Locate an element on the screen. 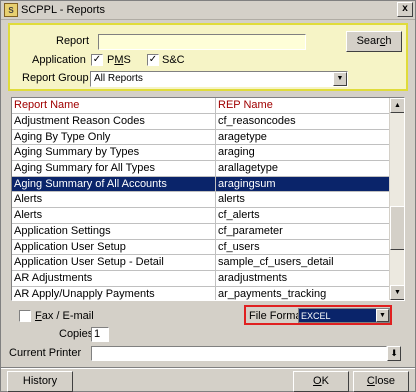 This screenshot has height=392, width=416. snc-checkbox: ✓ is located at coordinates (153, 60).